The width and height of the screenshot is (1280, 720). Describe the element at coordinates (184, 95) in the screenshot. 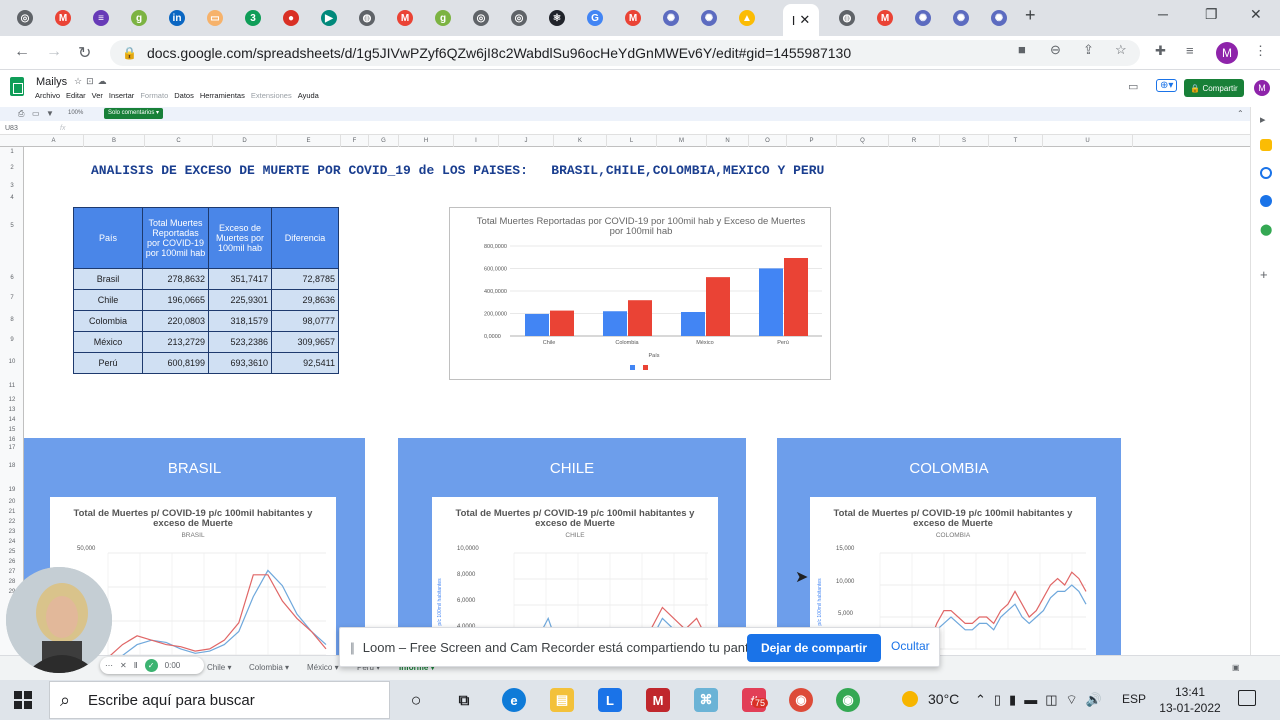

I see `menu-datos: Datos` at that location.